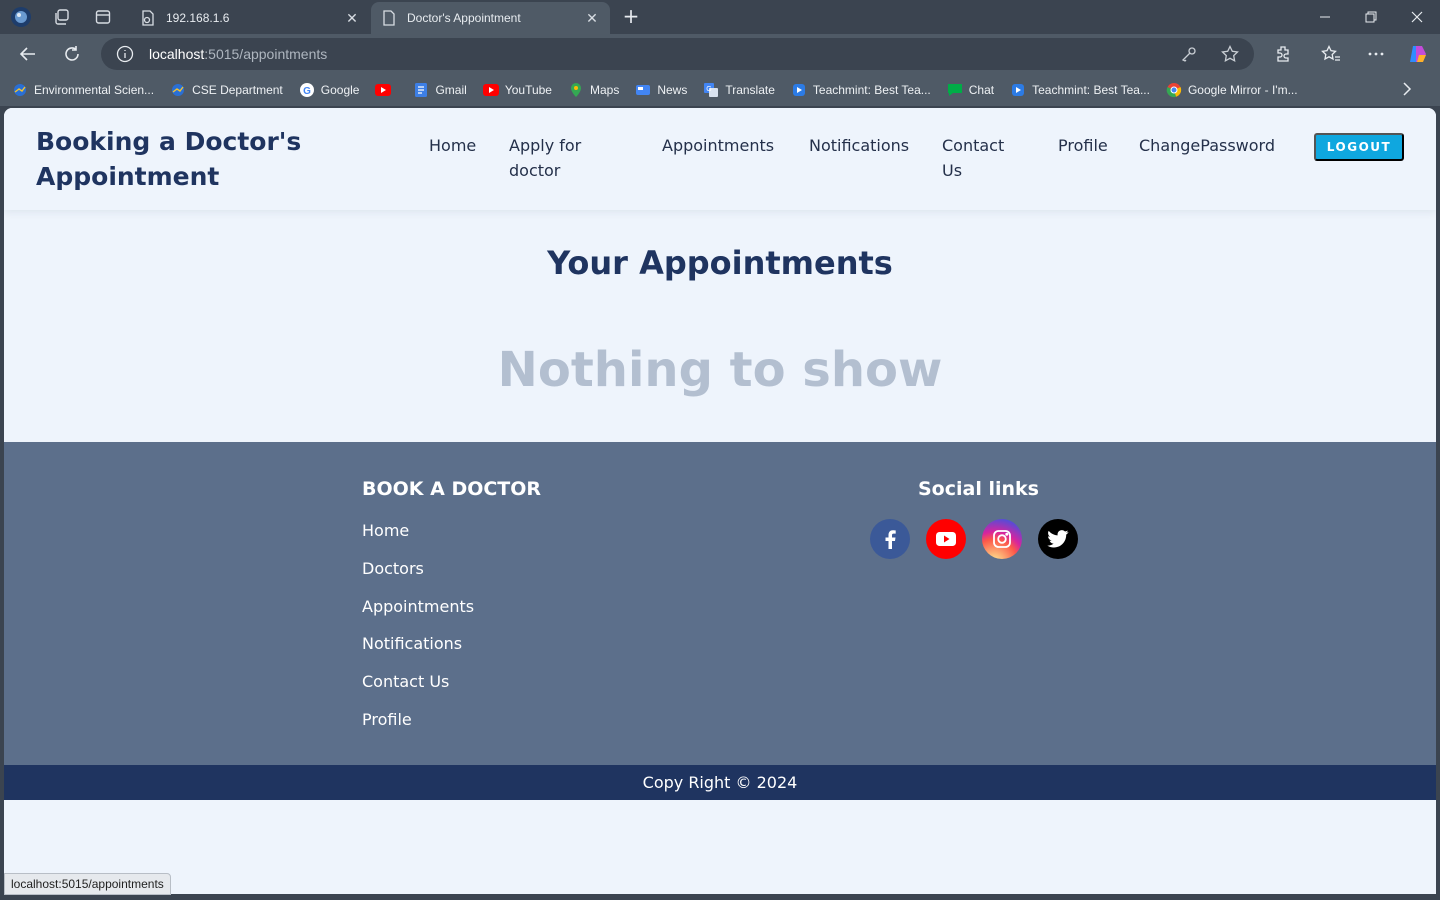 The width and height of the screenshot is (1440, 900). Describe the element at coordinates (1283, 54) in the screenshot. I see `extensions-icon` at that location.